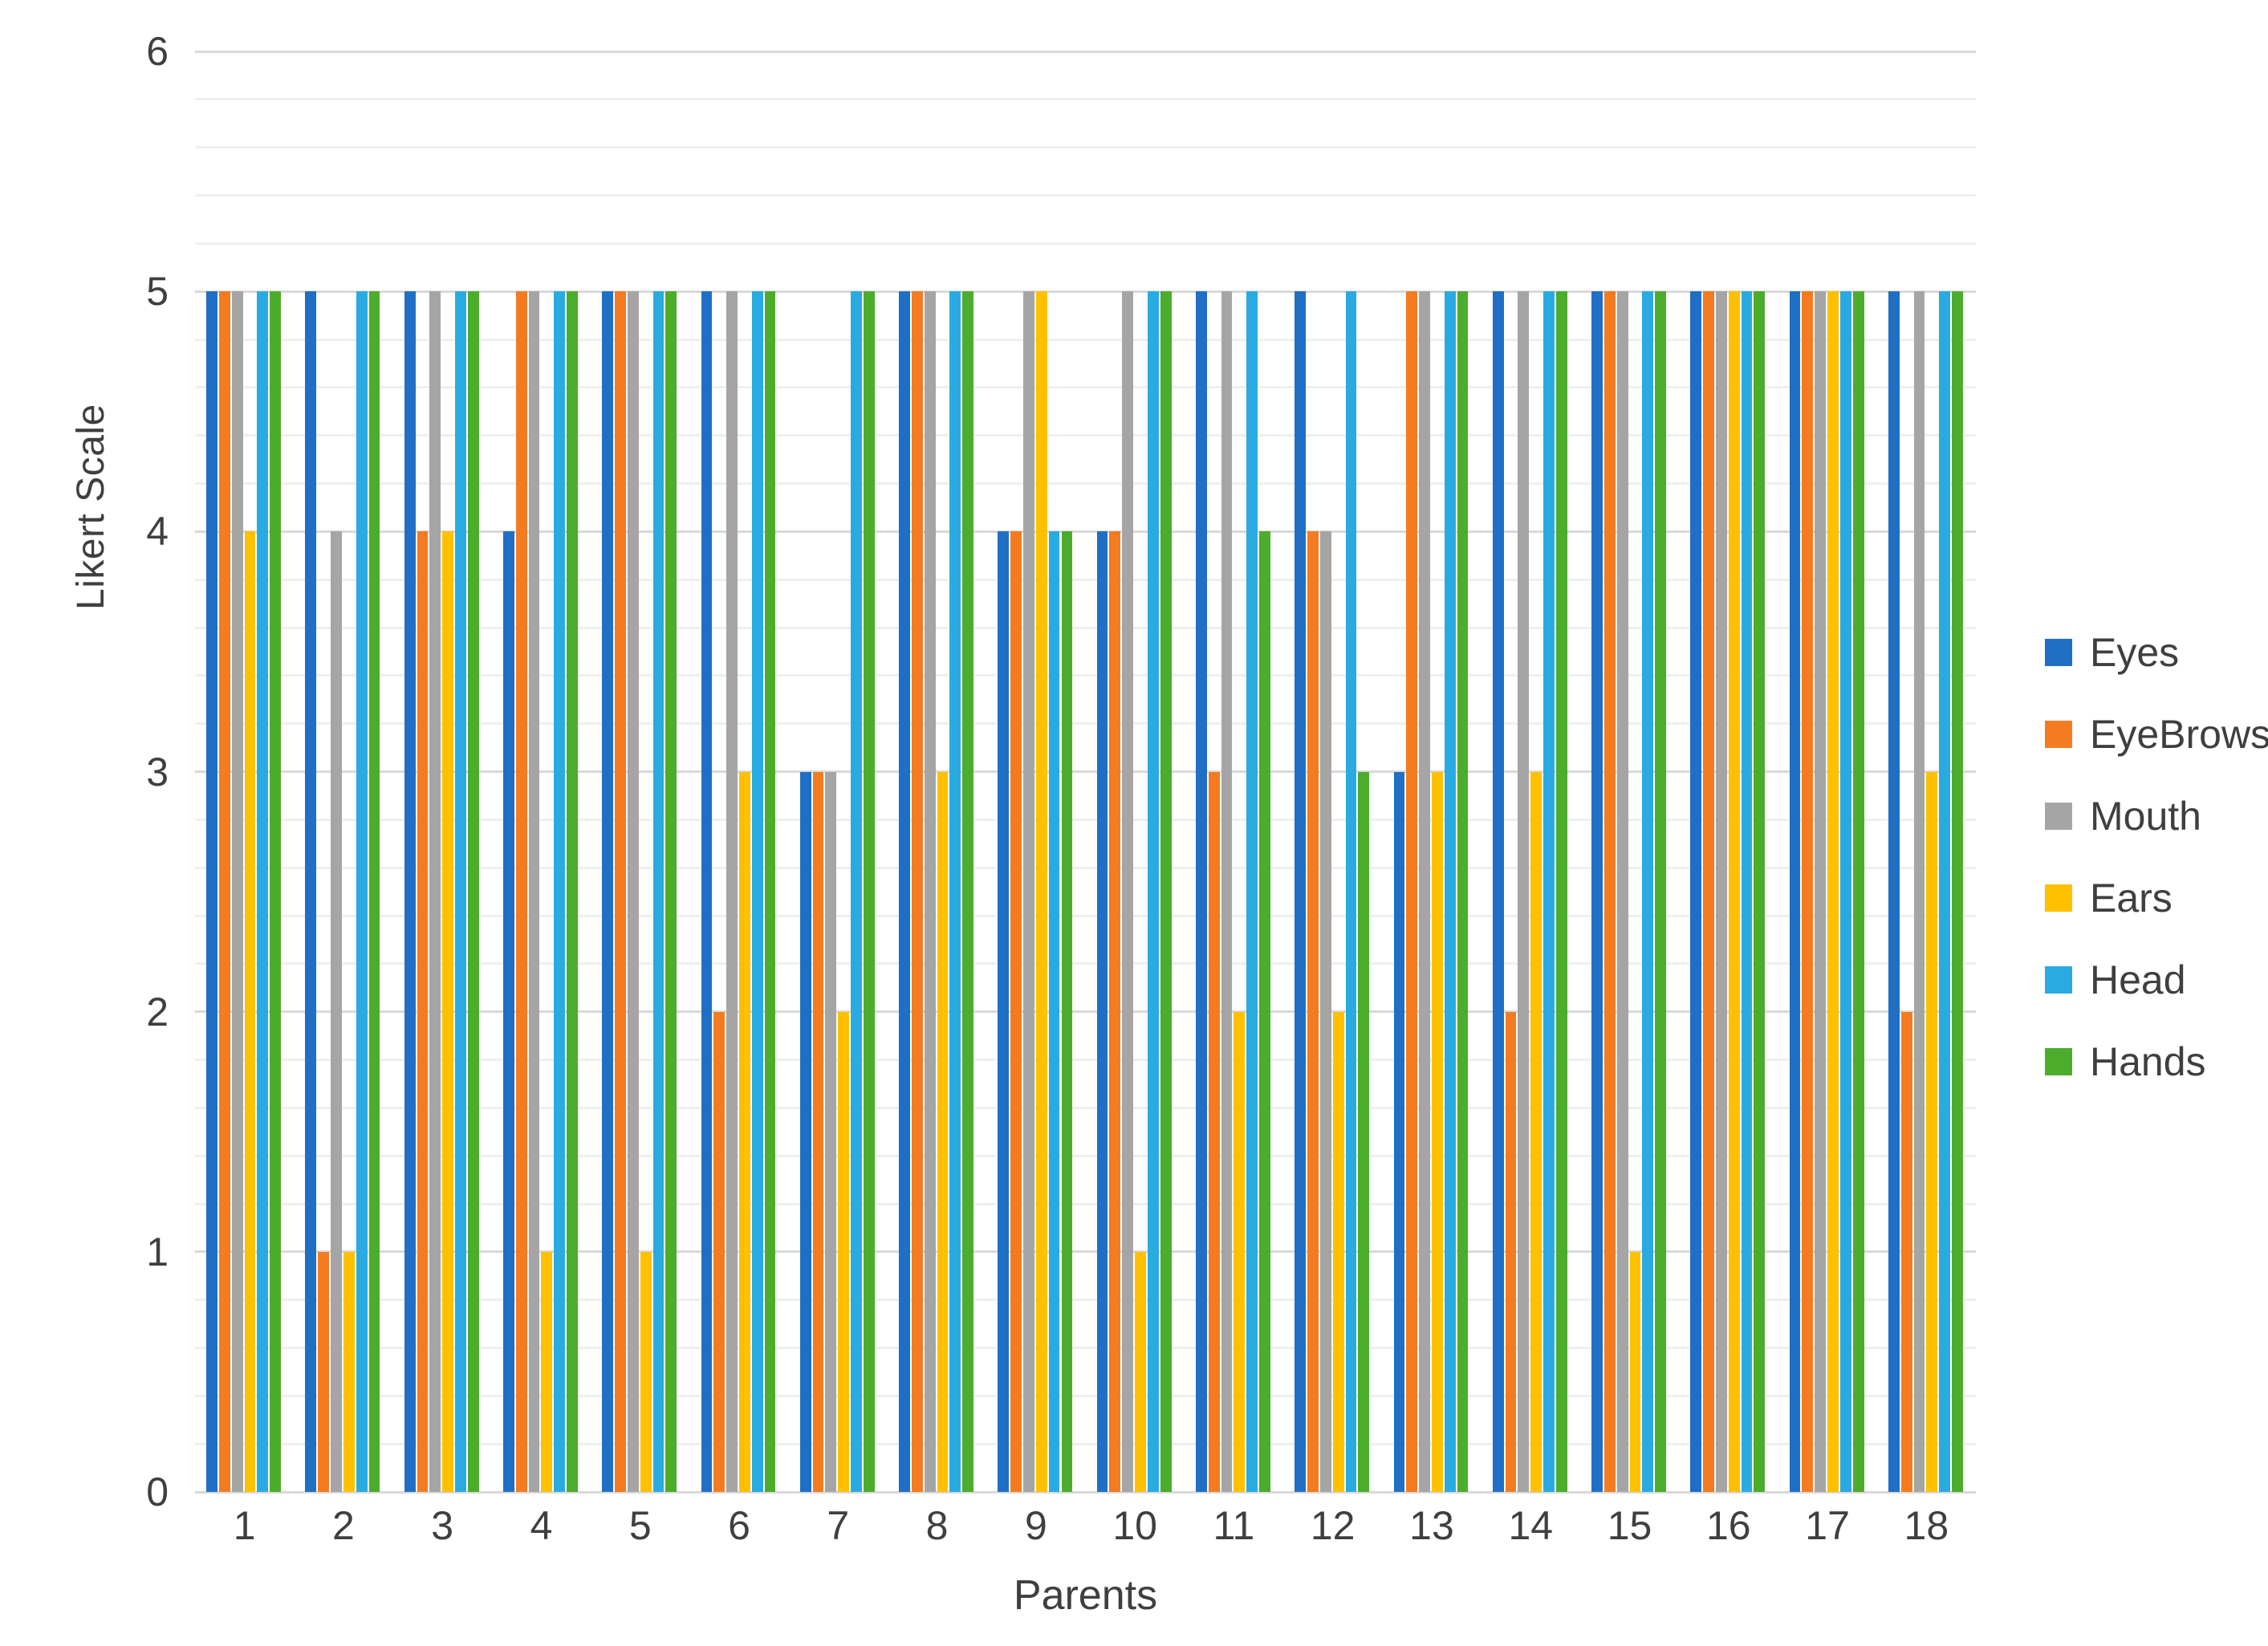  I want to click on x-tick-label: 5, so click(640, 1525).